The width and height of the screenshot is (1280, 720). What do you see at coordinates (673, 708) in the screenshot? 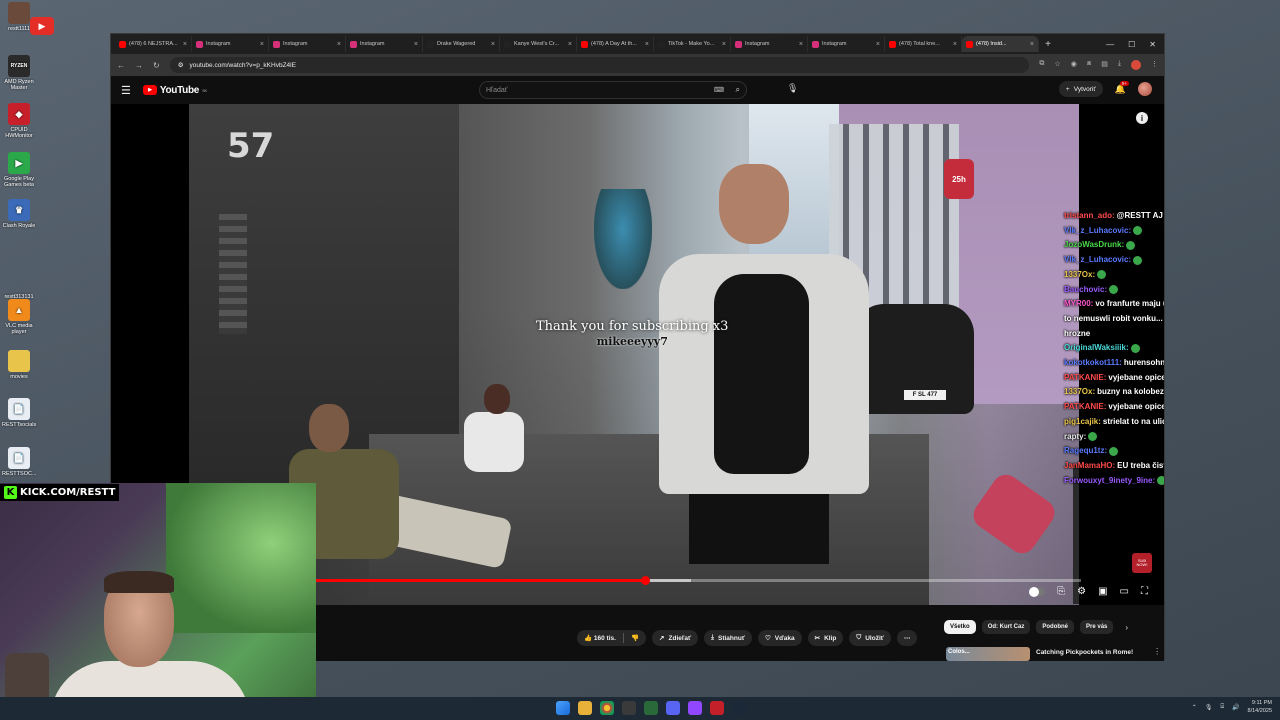
I see `discord-icon` at bounding box center [673, 708].